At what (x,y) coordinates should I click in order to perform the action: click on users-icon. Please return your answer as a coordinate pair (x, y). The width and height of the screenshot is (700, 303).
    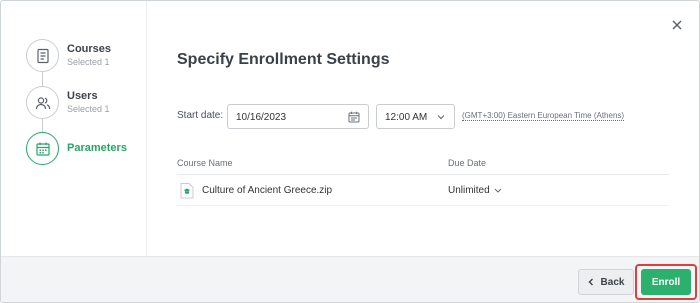
    Looking at the image, I should click on (42, 102).